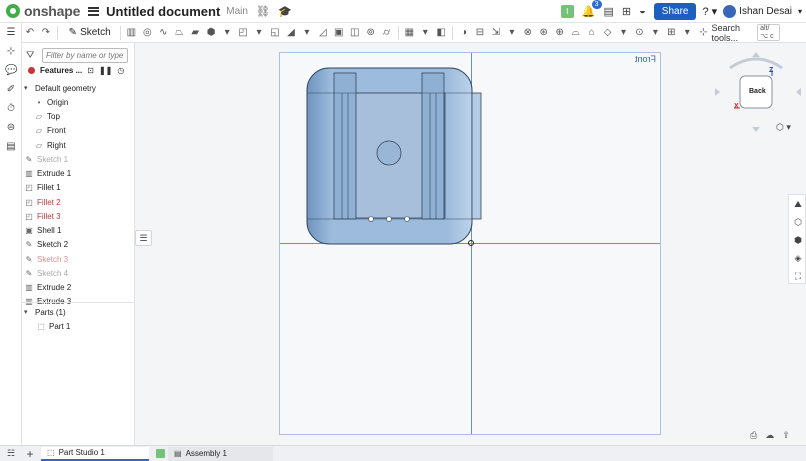 This screenshot has width=806, height=461. What do you see at coordinates (90, 131) in the screenshot?
I see `tree-item-front: ▱ Front` at bounding box center [90, 131].